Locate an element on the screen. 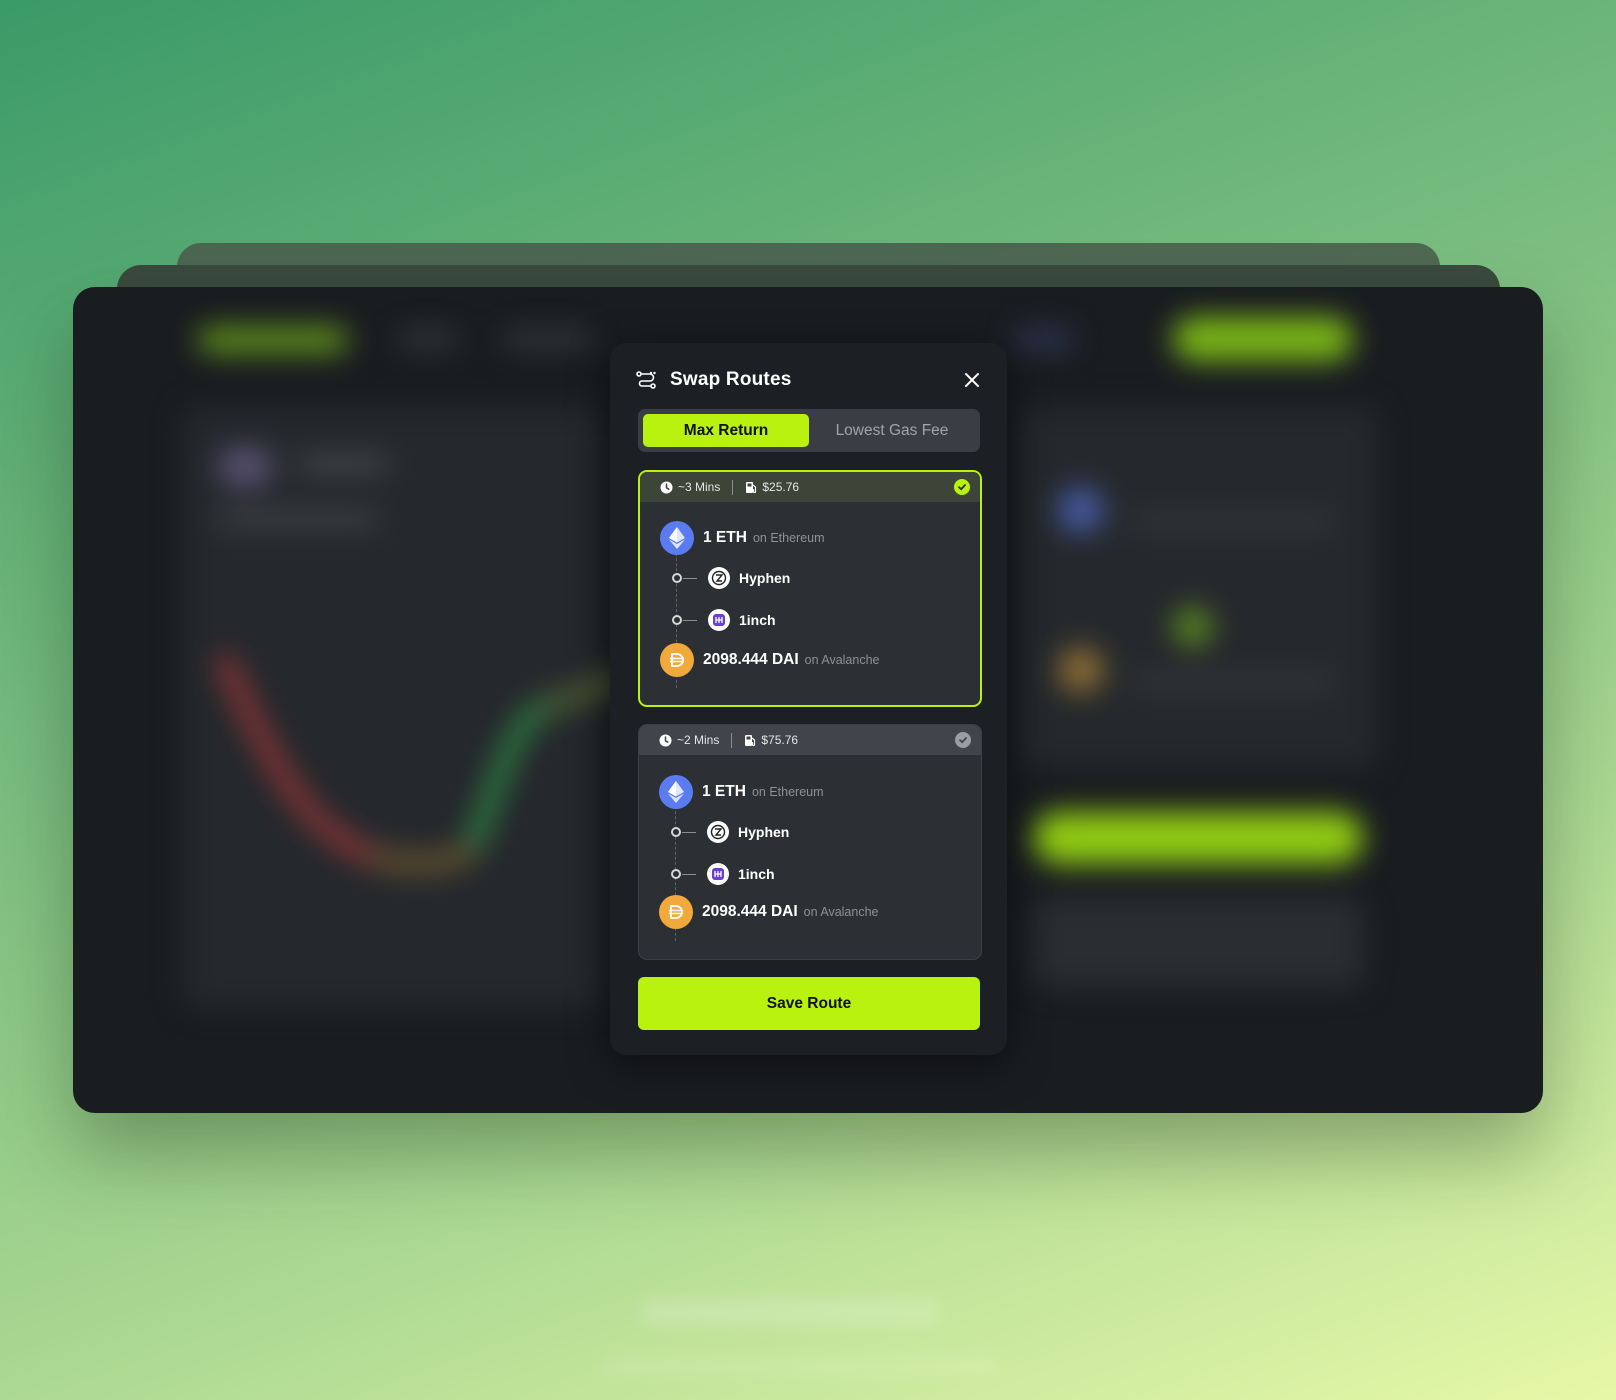  close-button is located at coordinates (972, 380).